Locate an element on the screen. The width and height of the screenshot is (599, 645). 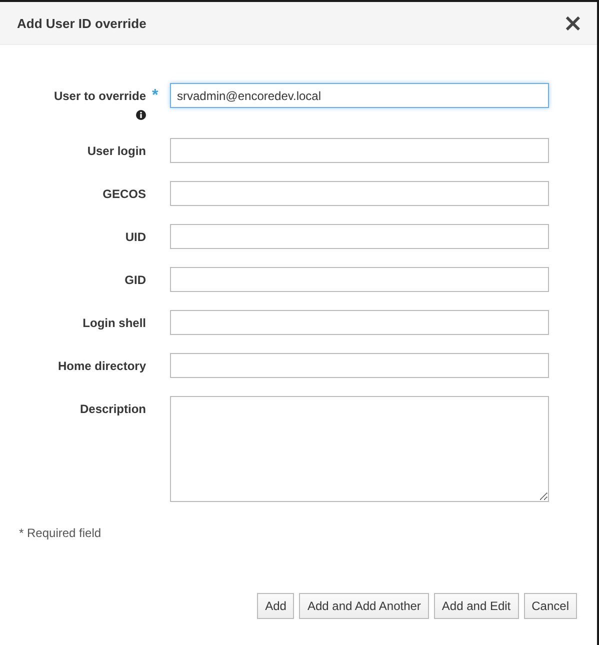
close-button: × is located at coordinates (572, 23).